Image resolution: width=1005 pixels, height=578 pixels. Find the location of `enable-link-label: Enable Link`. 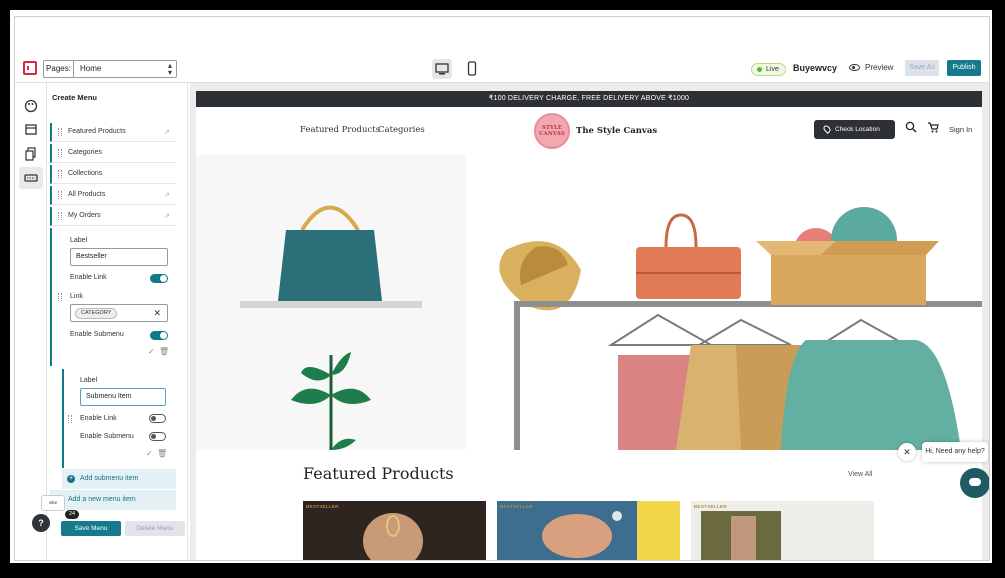

enable-link-label: Enable Link is located at coordinates (88, 277).